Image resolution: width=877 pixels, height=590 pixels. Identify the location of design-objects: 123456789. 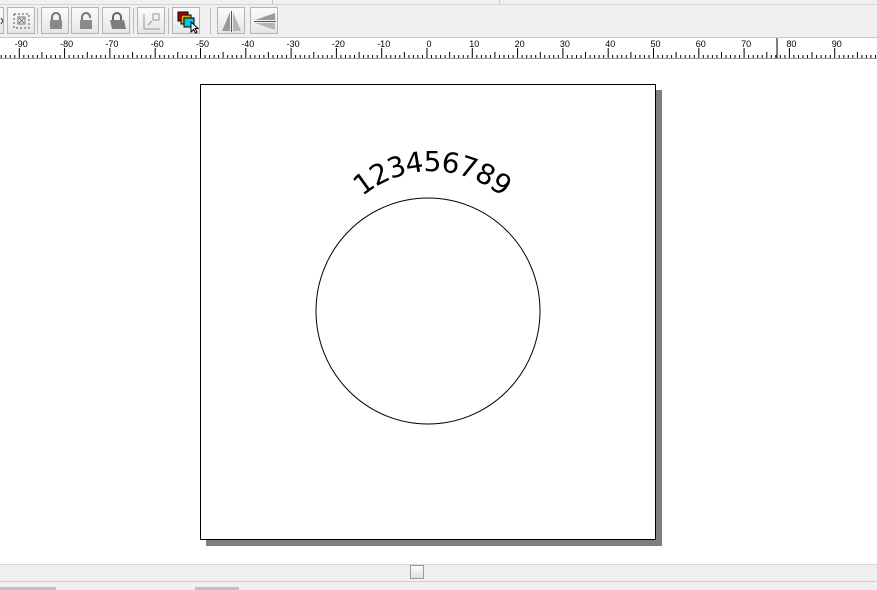
(428, 285).